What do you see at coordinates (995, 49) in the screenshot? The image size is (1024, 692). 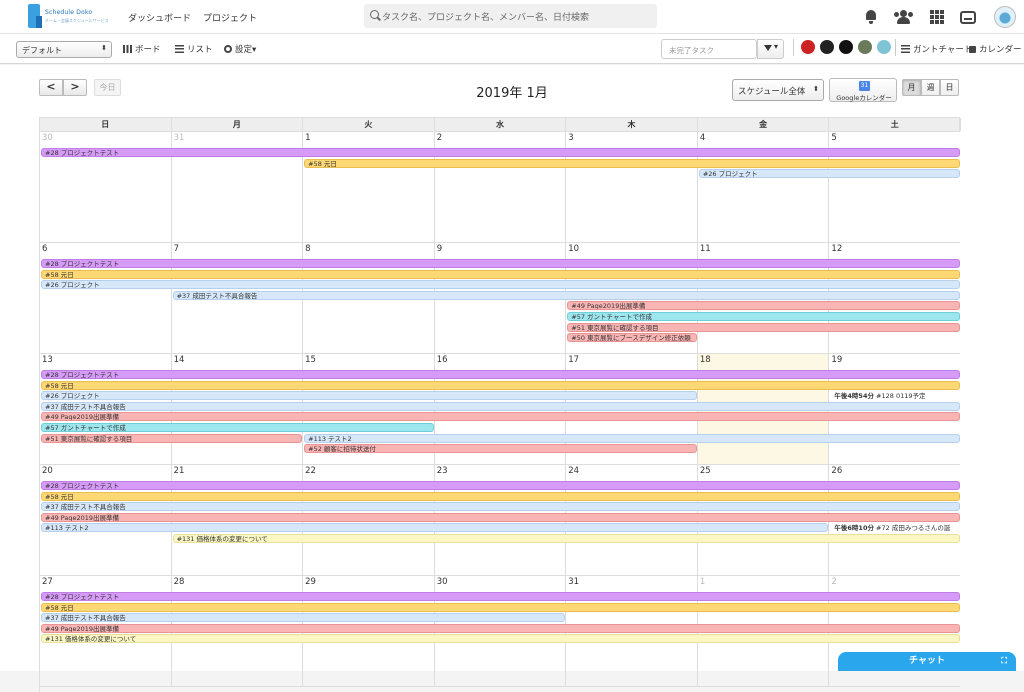 I see `calendar-view-button: カレンダー` at bounding box center [995, 49].